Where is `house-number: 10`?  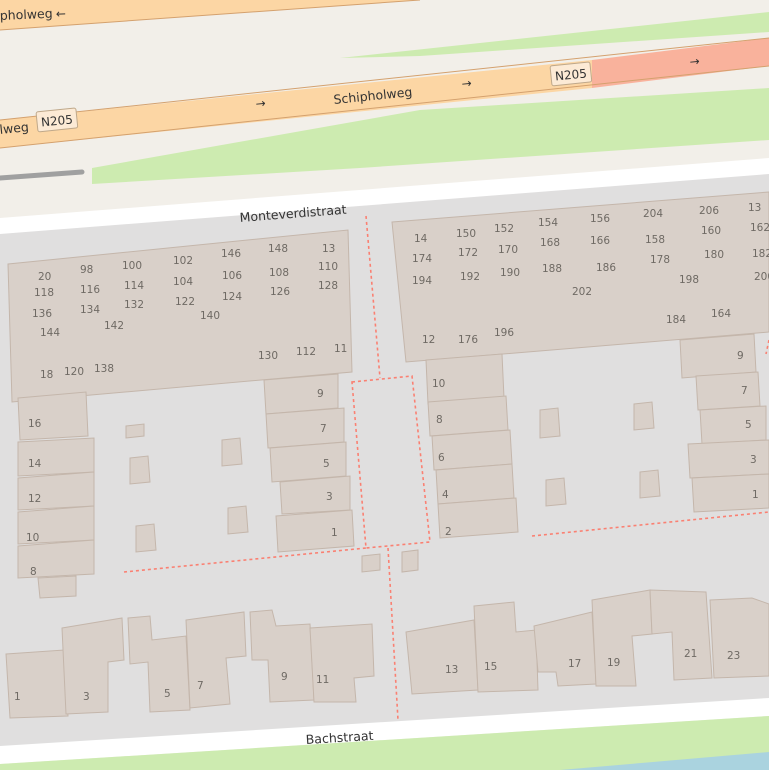 house-number: 10 is located at coordinates (32, 538).